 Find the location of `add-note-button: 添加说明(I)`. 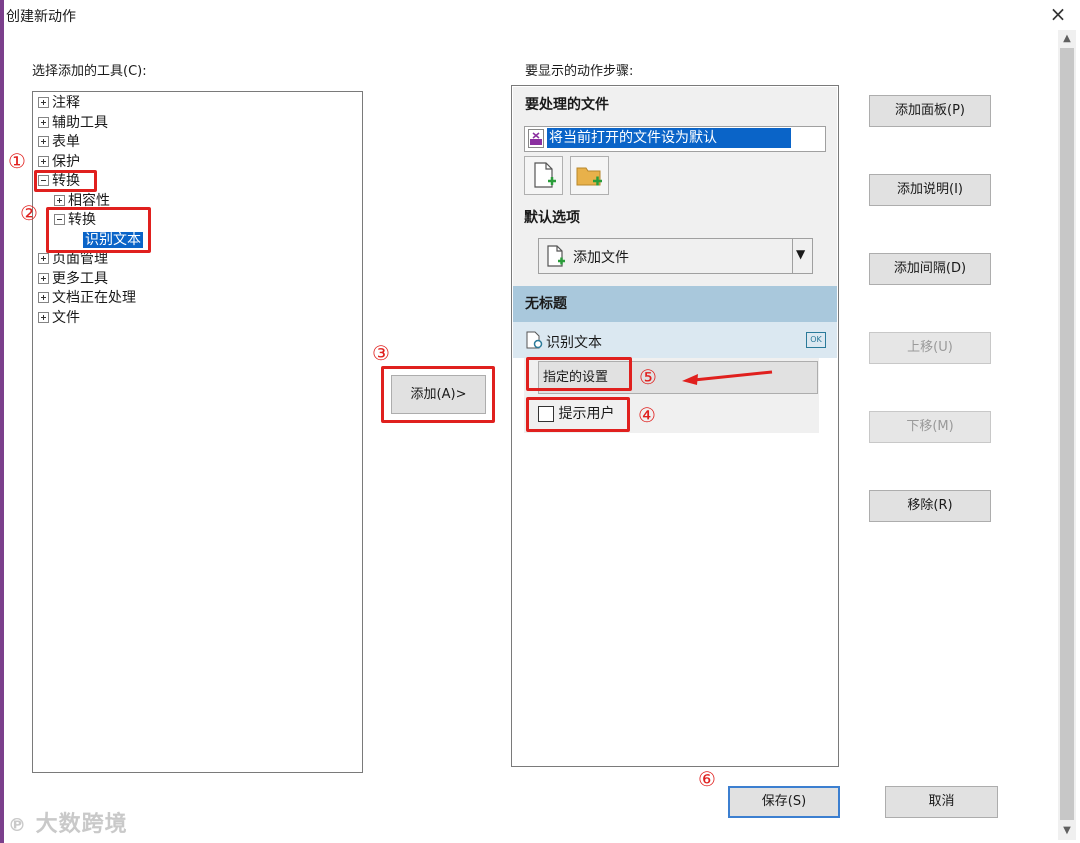

add-note-button: 添加说明(I) is located at coordinates (930, 190).